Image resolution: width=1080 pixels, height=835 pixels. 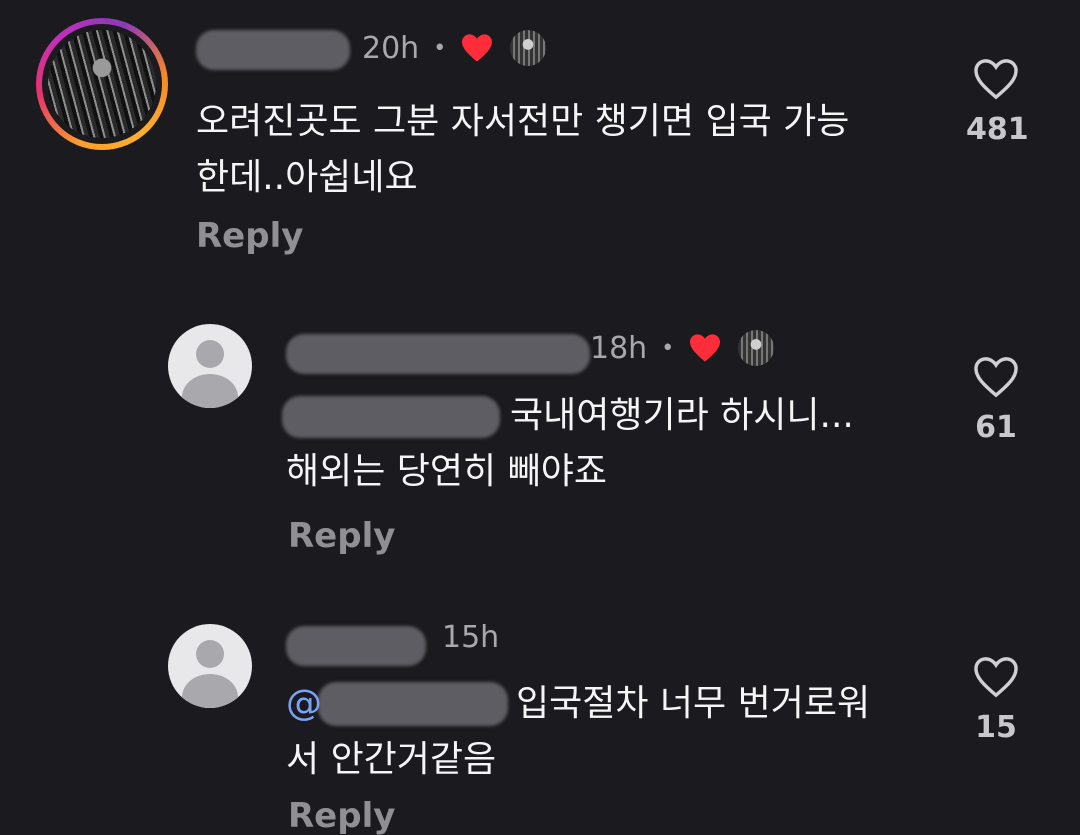 What do you see at coordinates (307, 177) in the screenshot?
I see `comment-text-line: 한데..아쉽네요` at bounding box center [307, 177].